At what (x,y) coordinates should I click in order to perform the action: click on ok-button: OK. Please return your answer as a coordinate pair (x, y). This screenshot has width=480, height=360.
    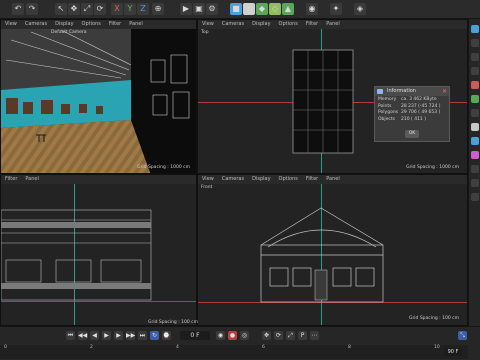
    Looking at the image, I should click on (412, 134).